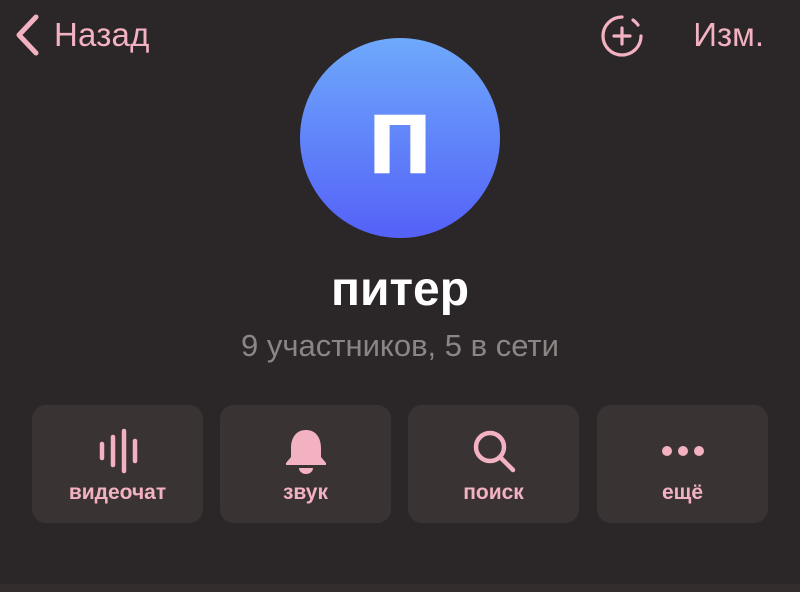 This screenshot has height=592, width=800. Describe the element at coordinates (682, 451) in the screenshot. I see `more-icon` at that location.